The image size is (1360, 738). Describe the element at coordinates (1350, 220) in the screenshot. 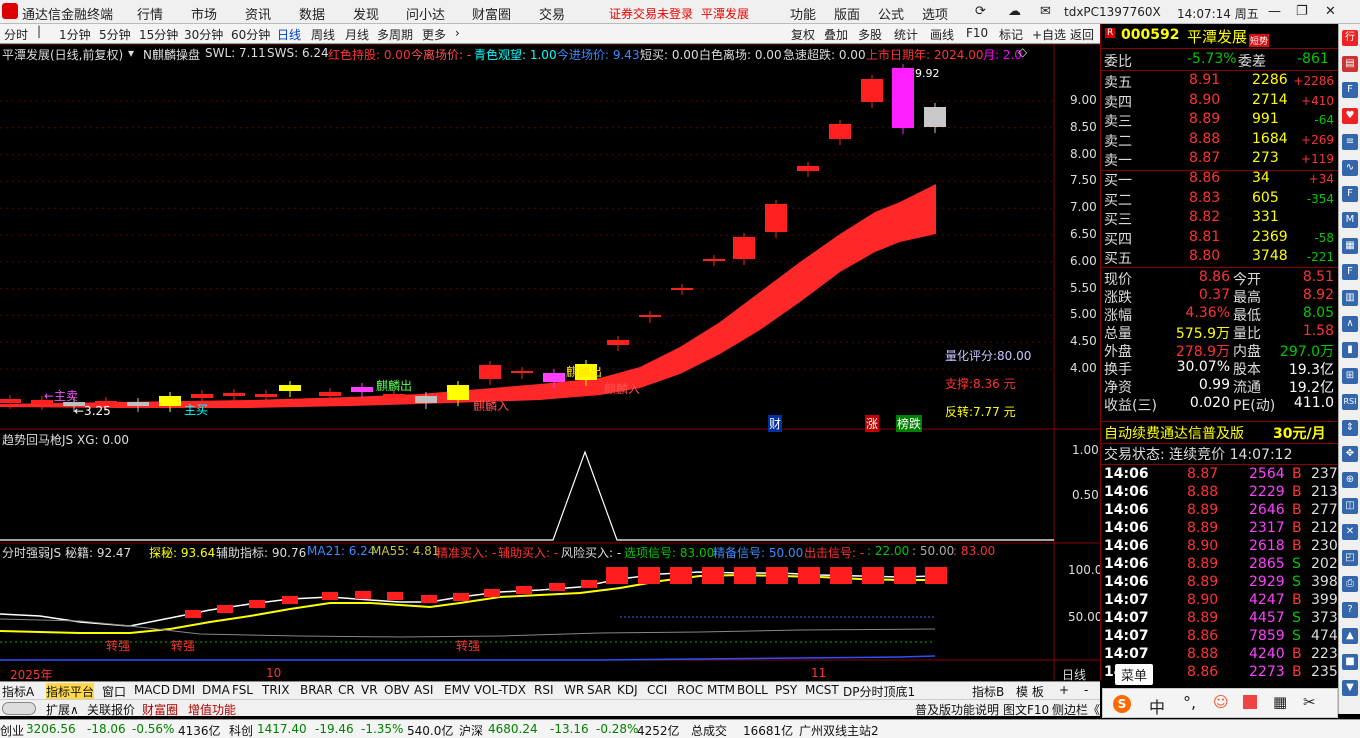

I see `sidebar-m-icon: M` at that location.